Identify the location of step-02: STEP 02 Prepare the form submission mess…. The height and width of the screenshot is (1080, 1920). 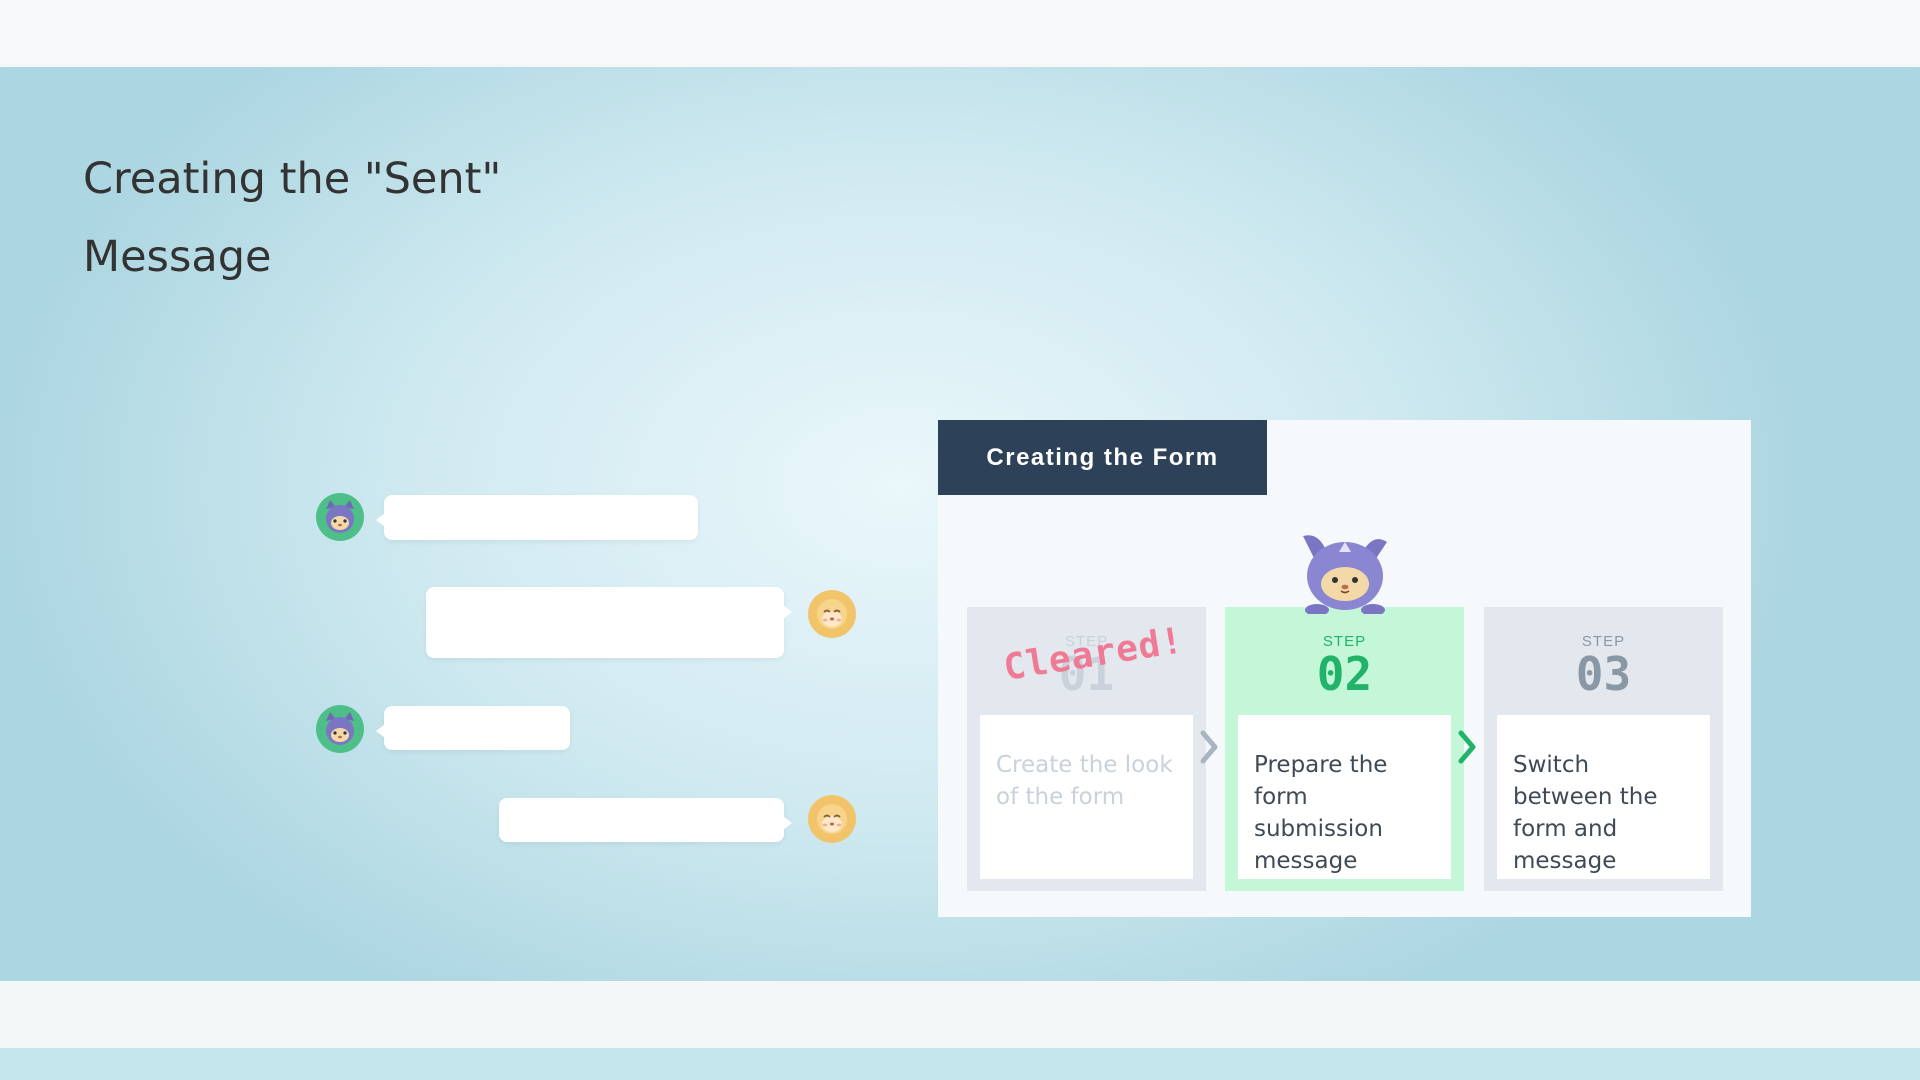
(1344, 749).